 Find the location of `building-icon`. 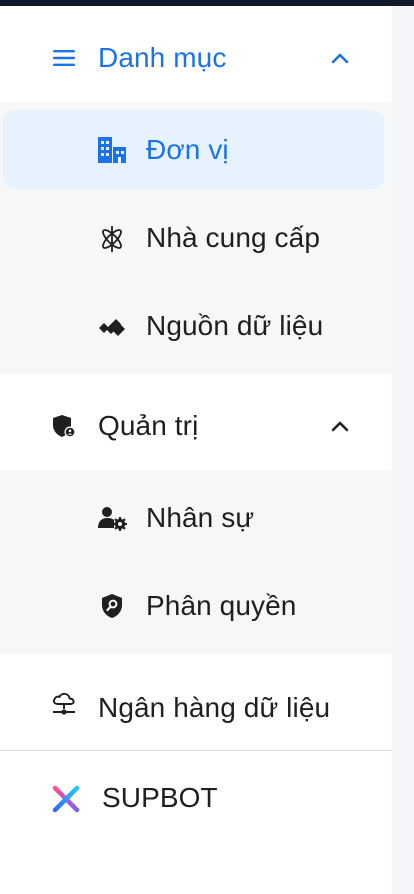

building-icon is located at coordinates (112, 150).